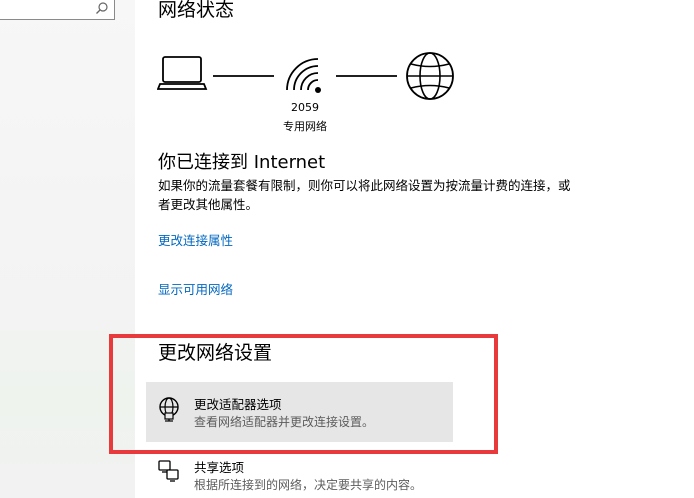 Image resolution: width=694 pixels, height=498 pixels. Describe the element at coordinates (168, 471) in the screenshot. I see `sharing-icon` at that location.